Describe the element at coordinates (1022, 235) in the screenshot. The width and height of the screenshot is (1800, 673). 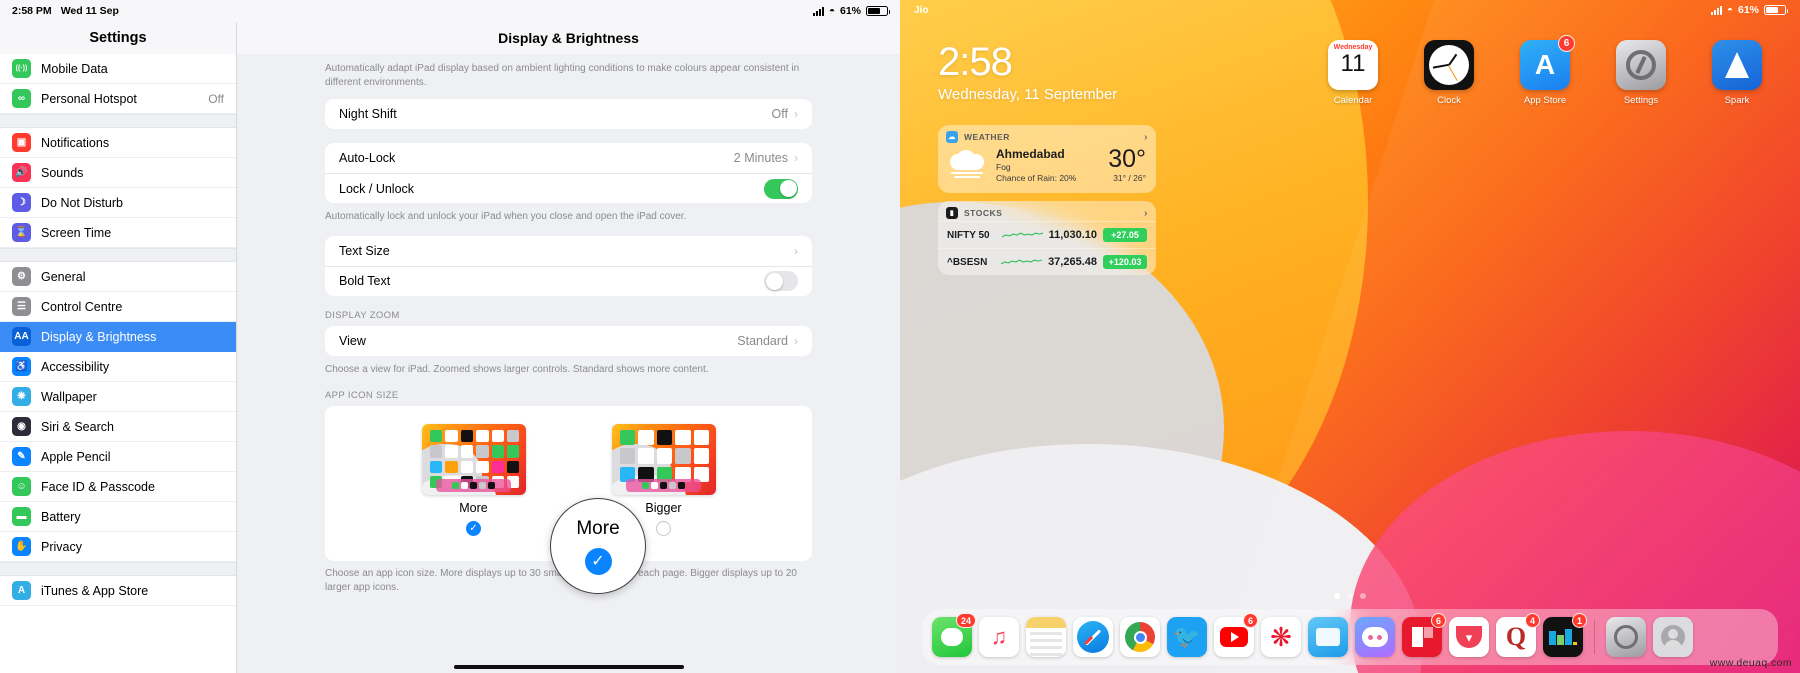
I see `sparkline-chart` at that location.